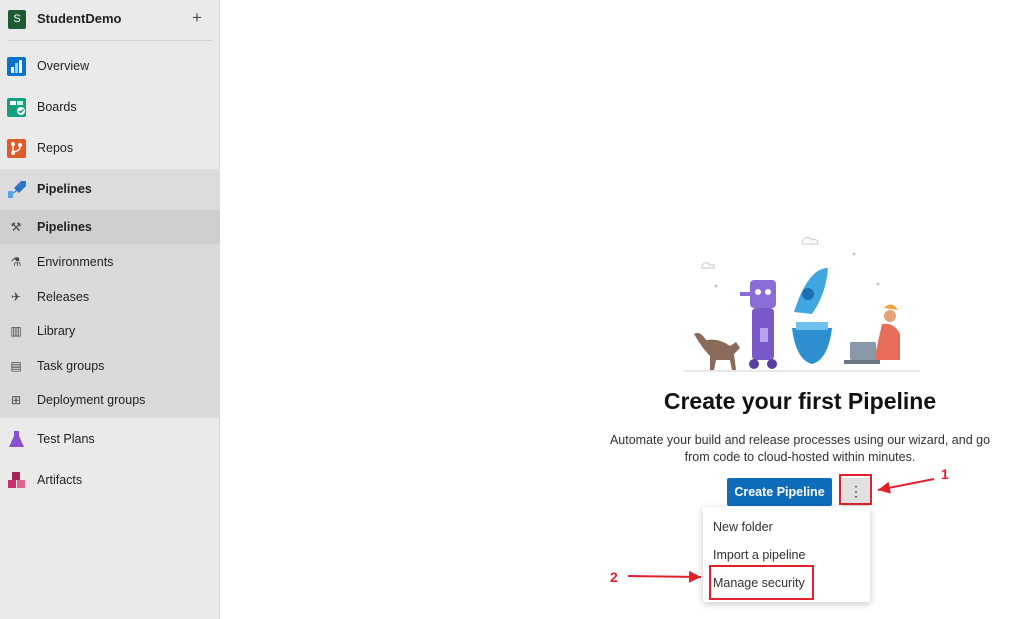 The height and width of the screenshot is (619, 1024). What do you see at coordinates (110, 148) in the screenshot?
I see `sidebar-item-repos: Repos` at bounding box center [110, 148].